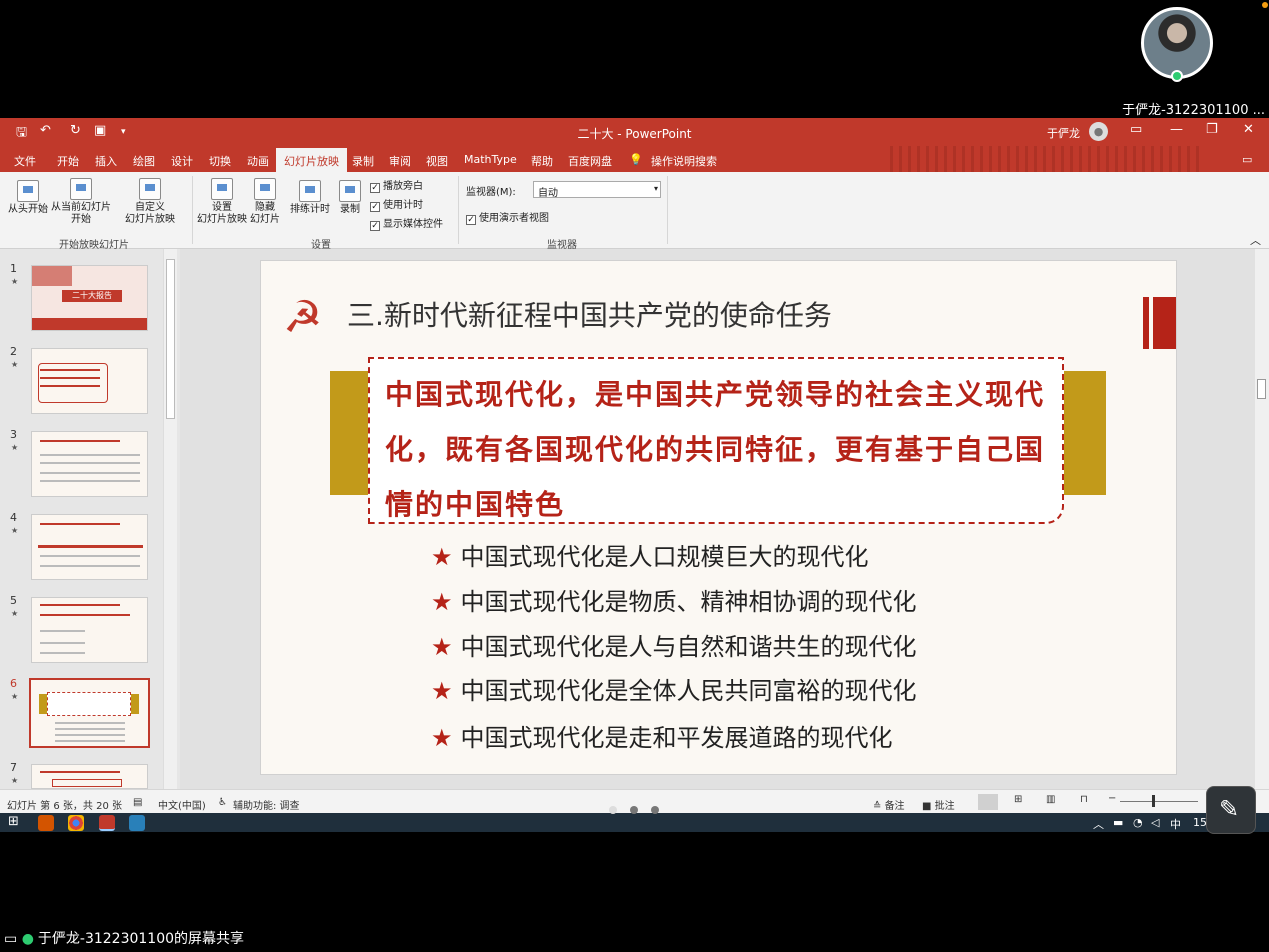 This screenshot has height=952, width=1269. I want to click on record-icon, so click(350, 191).